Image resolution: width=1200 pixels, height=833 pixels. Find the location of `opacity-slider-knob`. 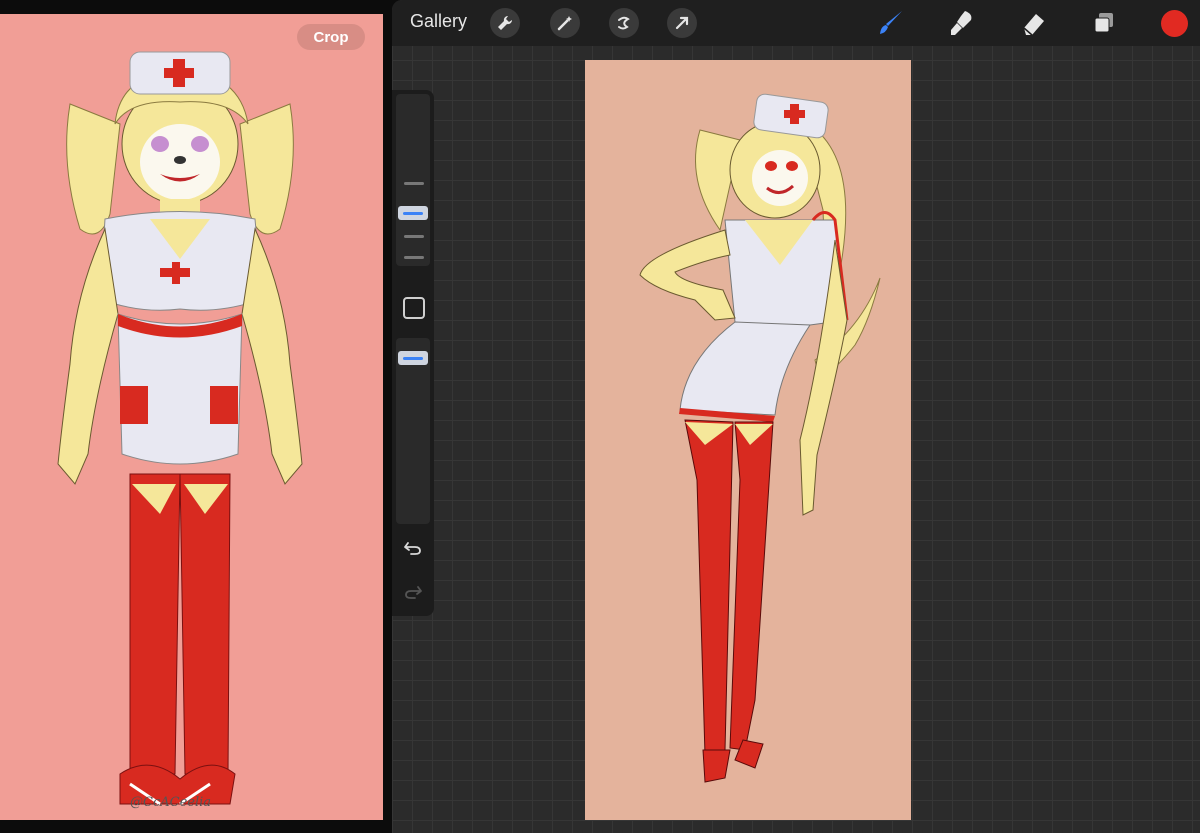

opacity-slider-knob is located at coordinates (413, 358).